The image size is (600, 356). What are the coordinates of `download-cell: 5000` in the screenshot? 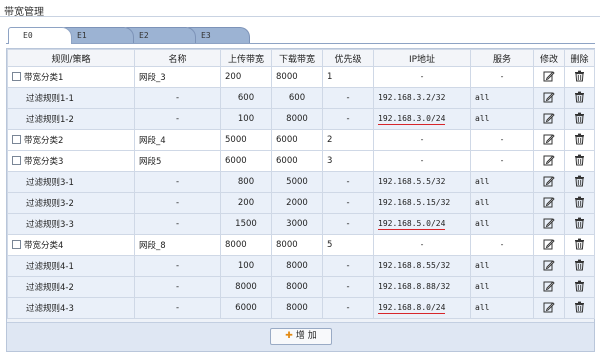 It's located at (297, 182).